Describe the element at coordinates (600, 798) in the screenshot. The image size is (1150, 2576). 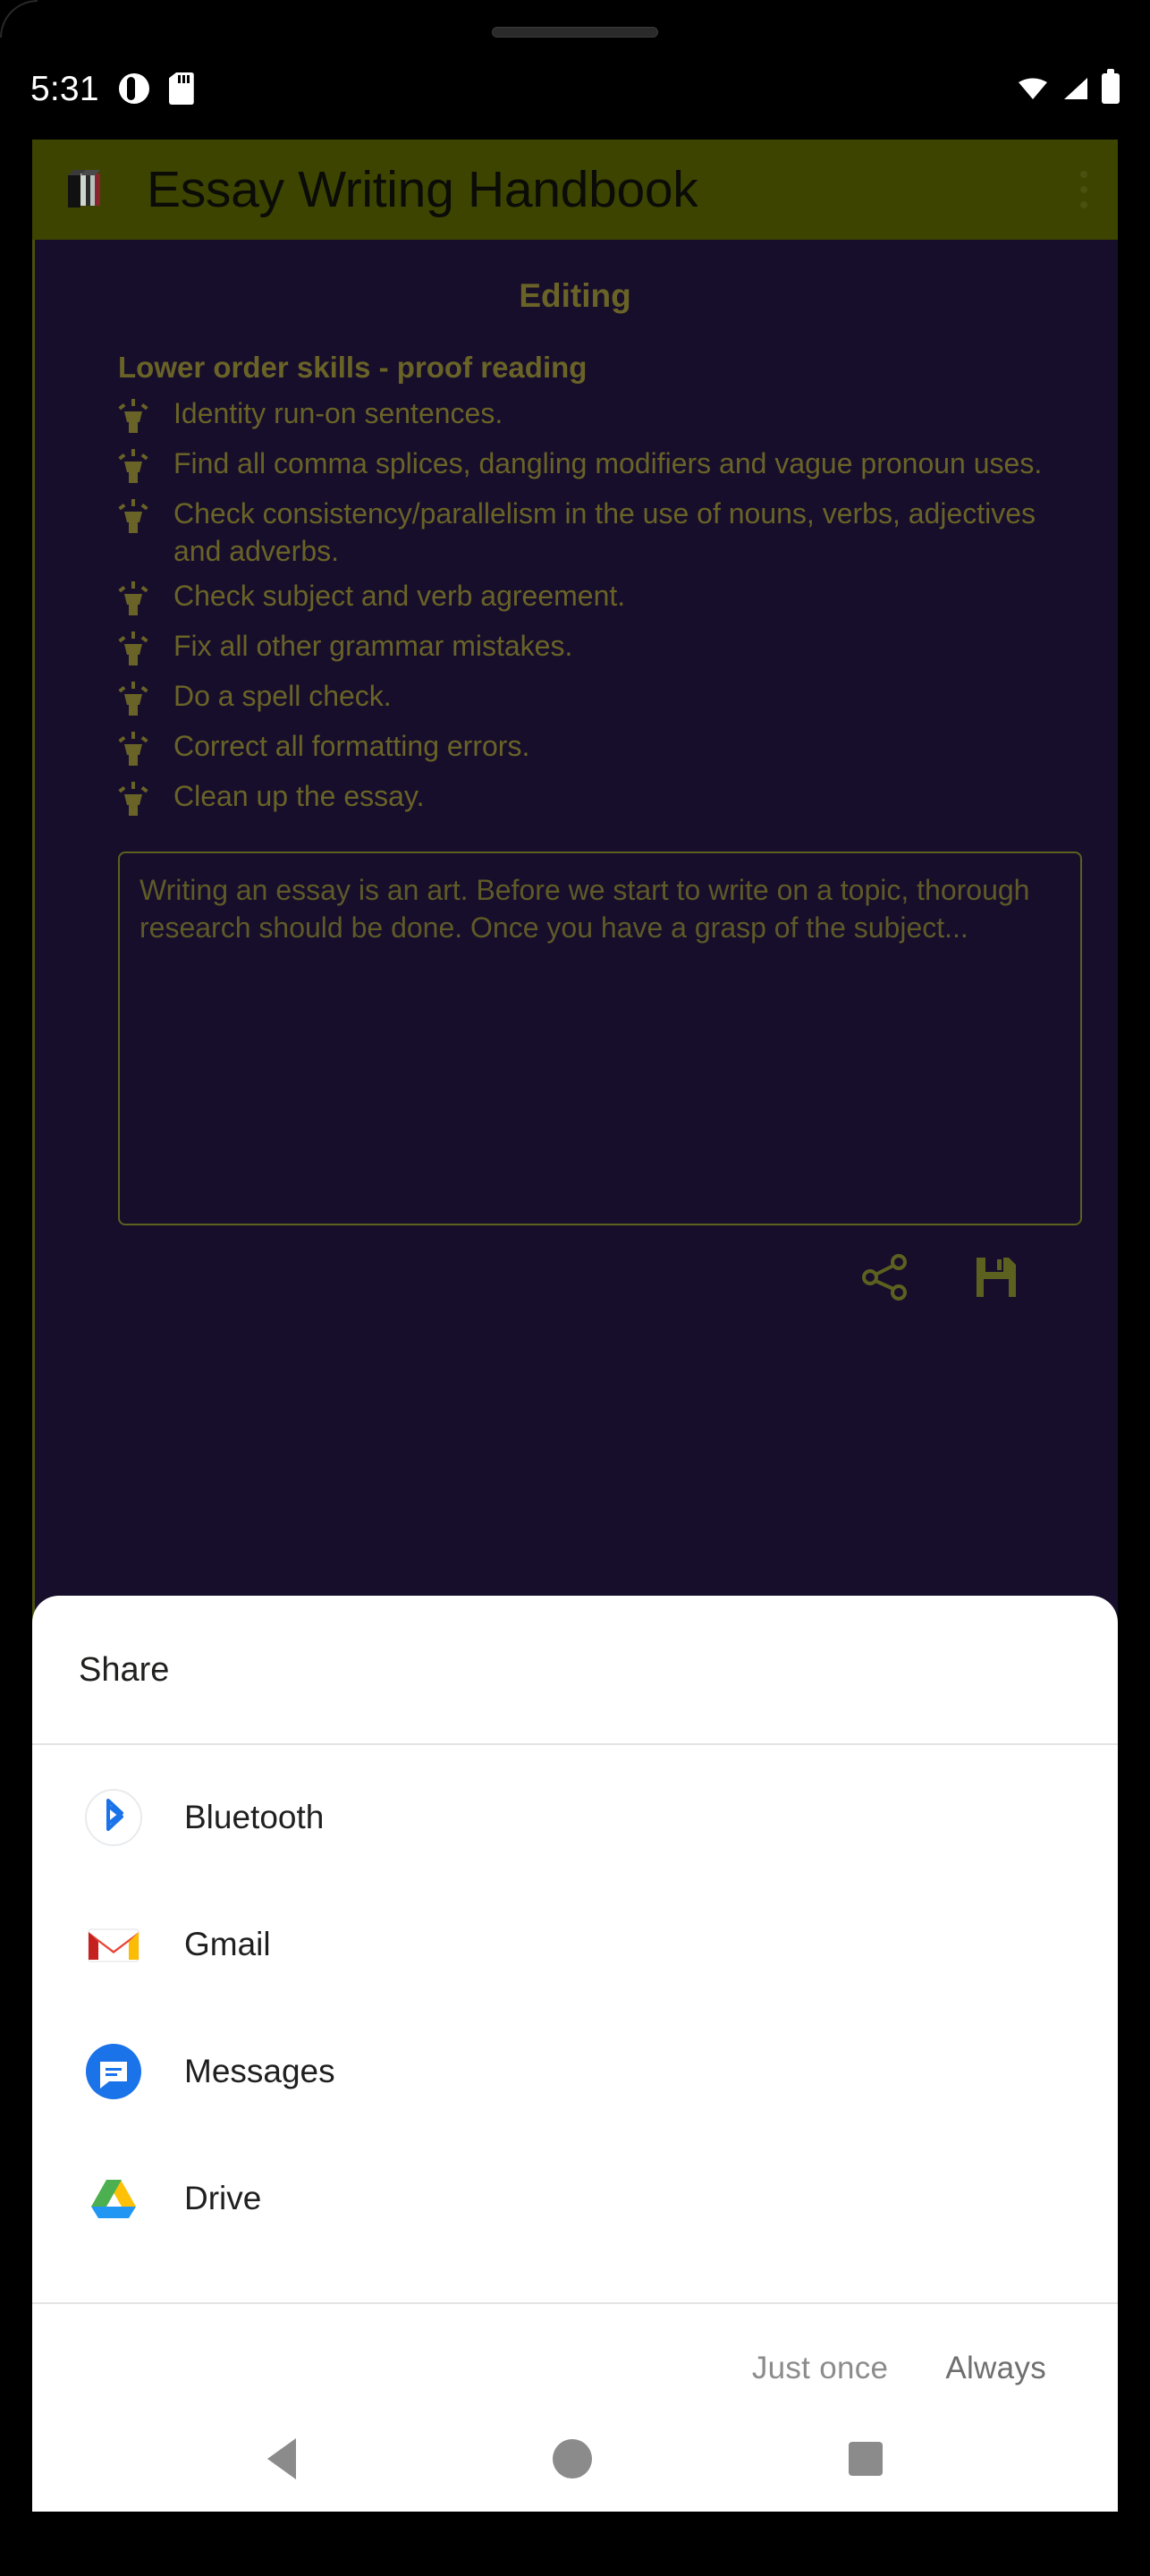
I see `list-item: Clean up the essay.` at that location.